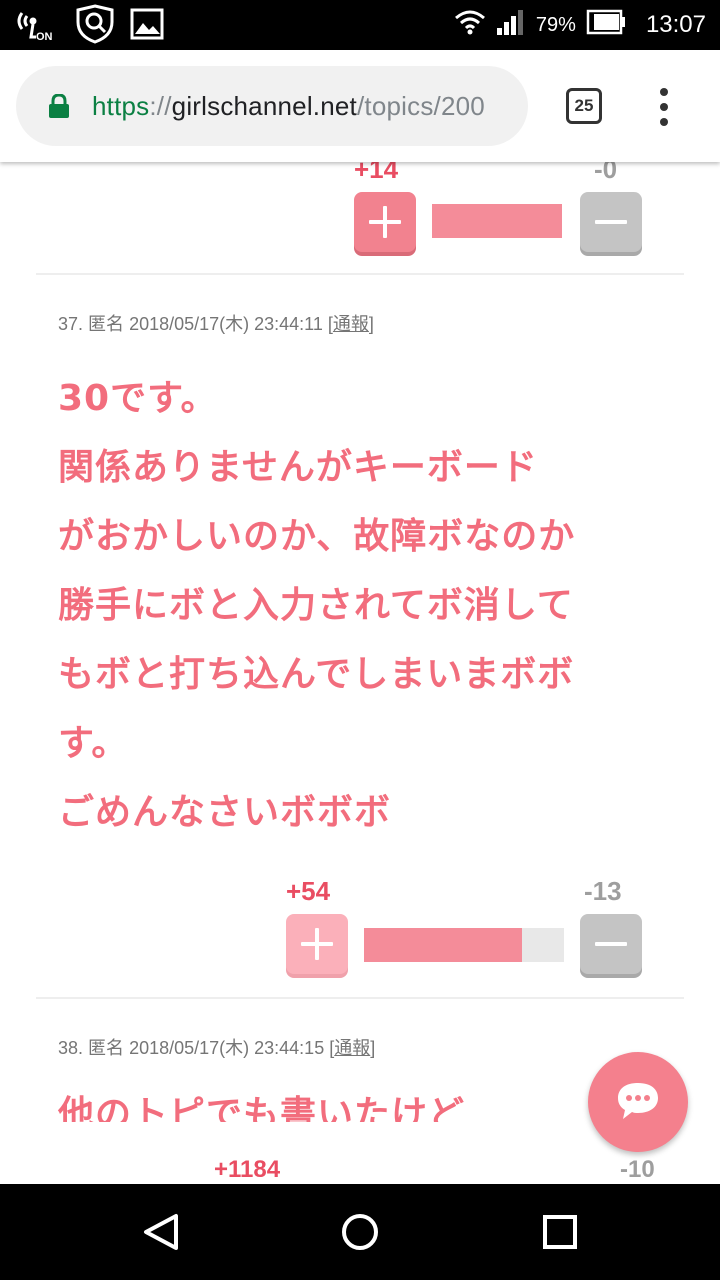 The image size is (720, 1280). Describe the element at coordinates (44, 37) in the screenshot. I see `nfc-on-label: ON` at that location.